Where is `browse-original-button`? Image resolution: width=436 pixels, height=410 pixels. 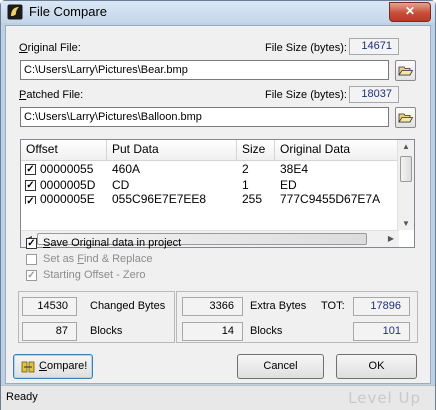 browse-original-button is located at coordinates (405, 70).